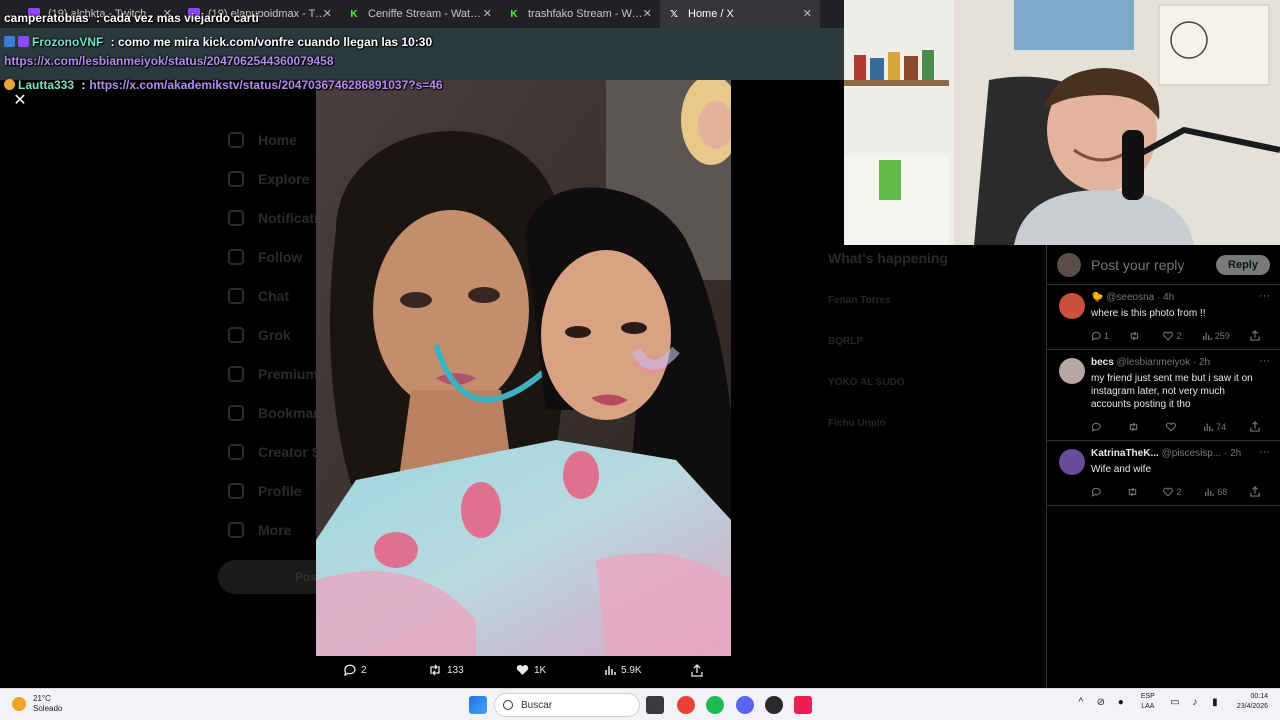  I want to click on clock: 00:14 23/4/2026, so click(1252, 702).